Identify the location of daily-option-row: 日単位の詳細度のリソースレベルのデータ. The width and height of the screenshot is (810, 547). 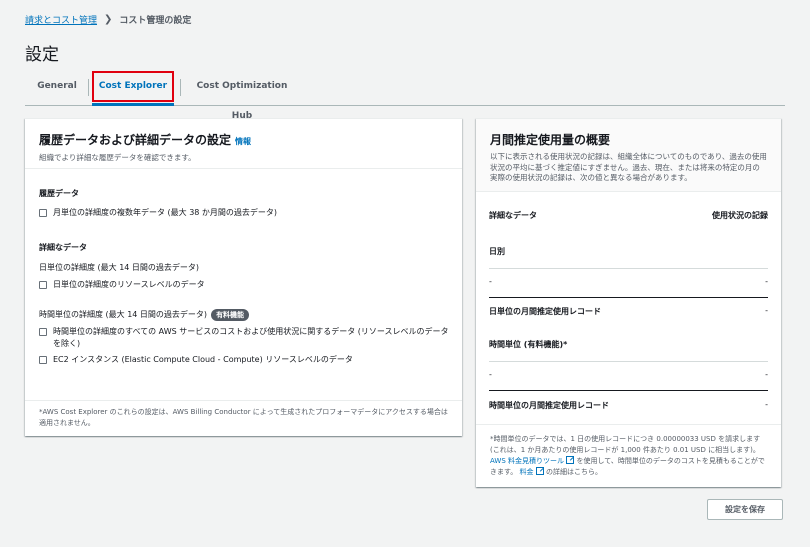
(246, 285).